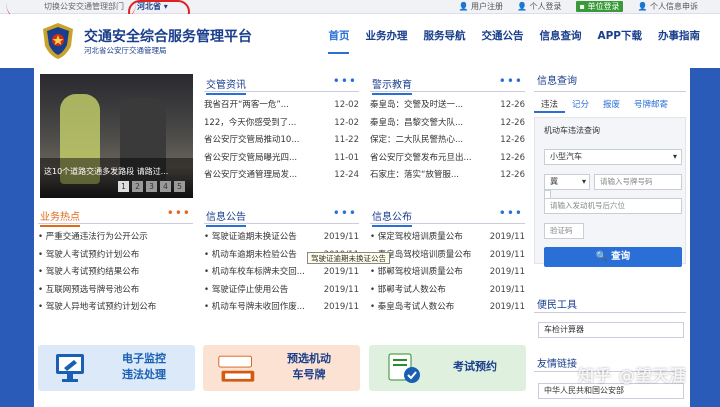 This screenshot has height=407, width=720. What do you see at coordinates (408, 289) in the screenshot?
I see `item-title: • 邯郸考试人数公布` at bounding box center [408, 289].